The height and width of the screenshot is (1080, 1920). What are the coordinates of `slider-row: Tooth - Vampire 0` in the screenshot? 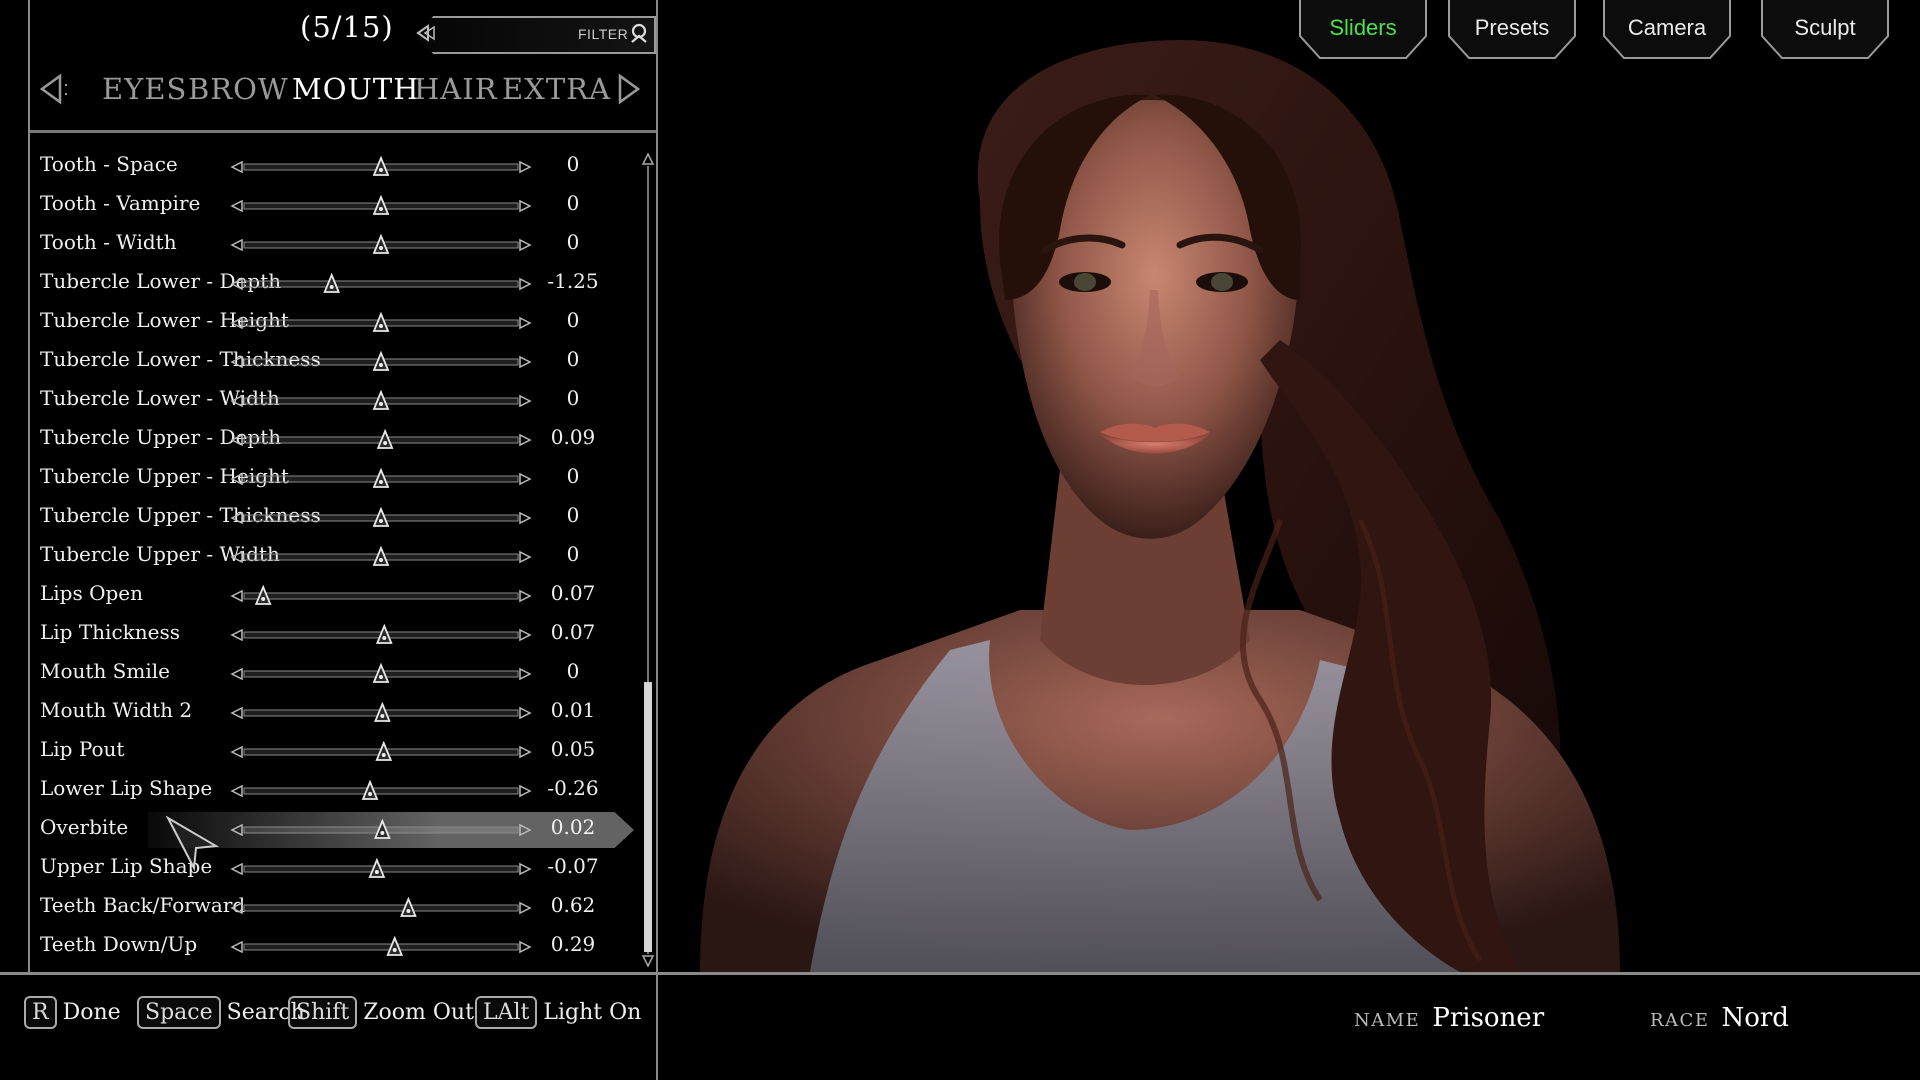 It's located at (340, 206).